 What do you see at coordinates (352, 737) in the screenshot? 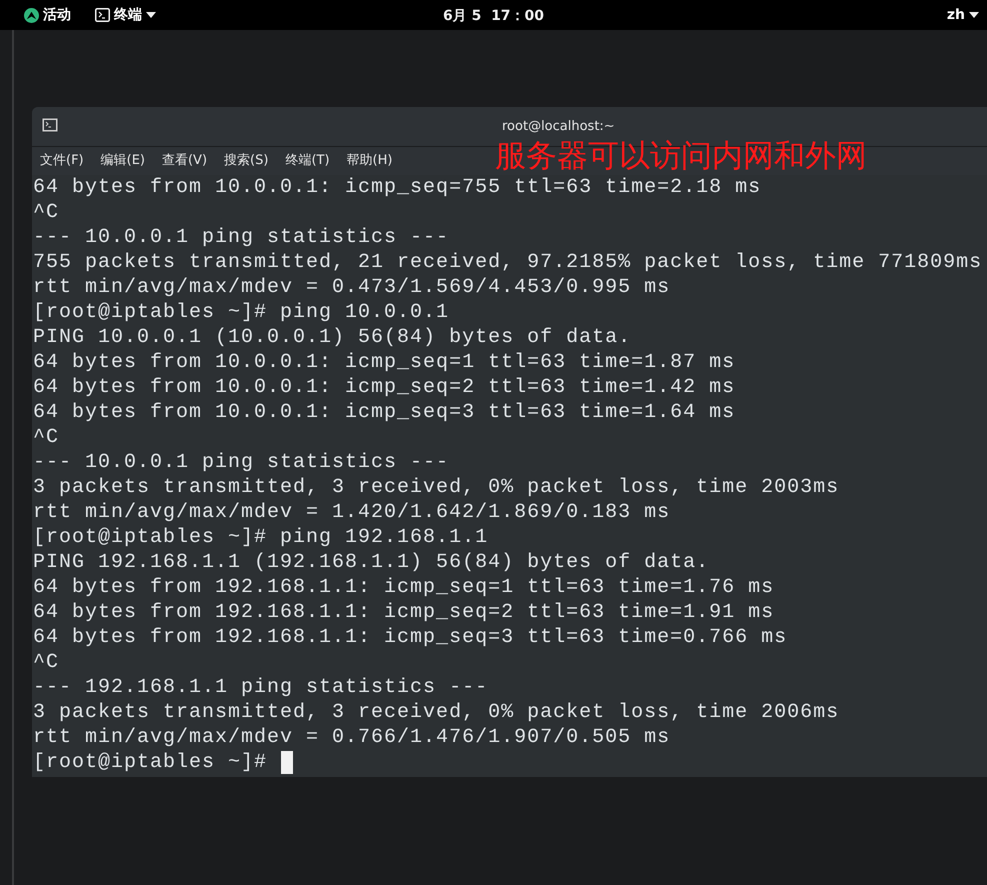
I see `terminal-line: rtt min/avg/max/mdev = 0.766/1.476/1.907/0.505 ms` at bounding box center [352, 737].